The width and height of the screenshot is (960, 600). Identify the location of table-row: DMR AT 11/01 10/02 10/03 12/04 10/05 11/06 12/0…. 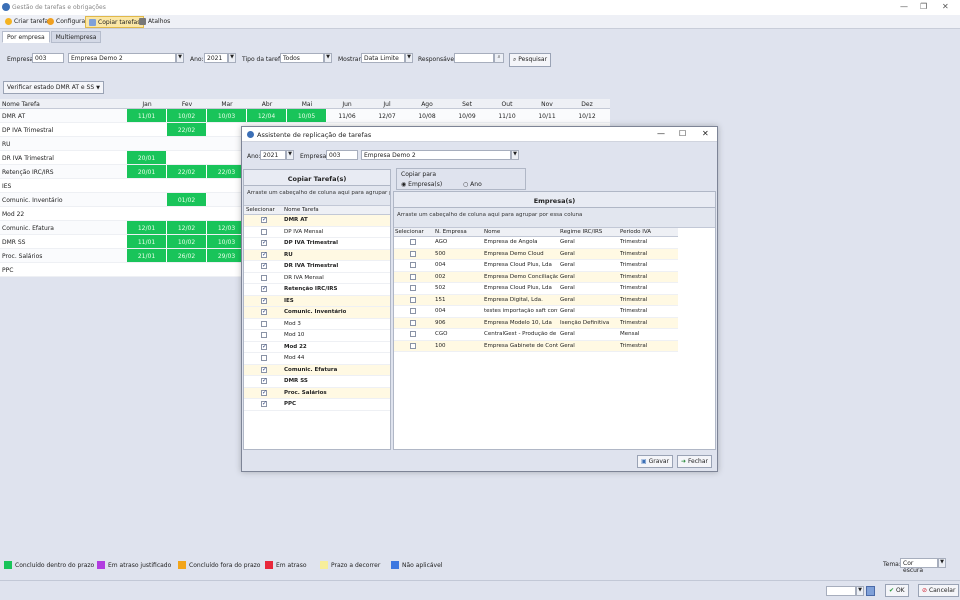
(305, 116).